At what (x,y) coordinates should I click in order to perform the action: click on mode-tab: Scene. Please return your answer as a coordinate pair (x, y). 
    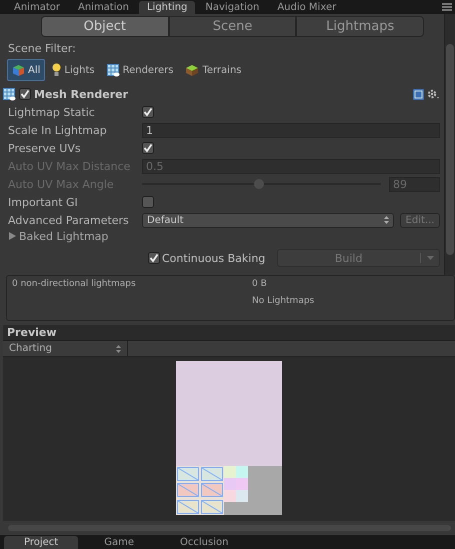
    Looking at the image, I should click on (232, 26).